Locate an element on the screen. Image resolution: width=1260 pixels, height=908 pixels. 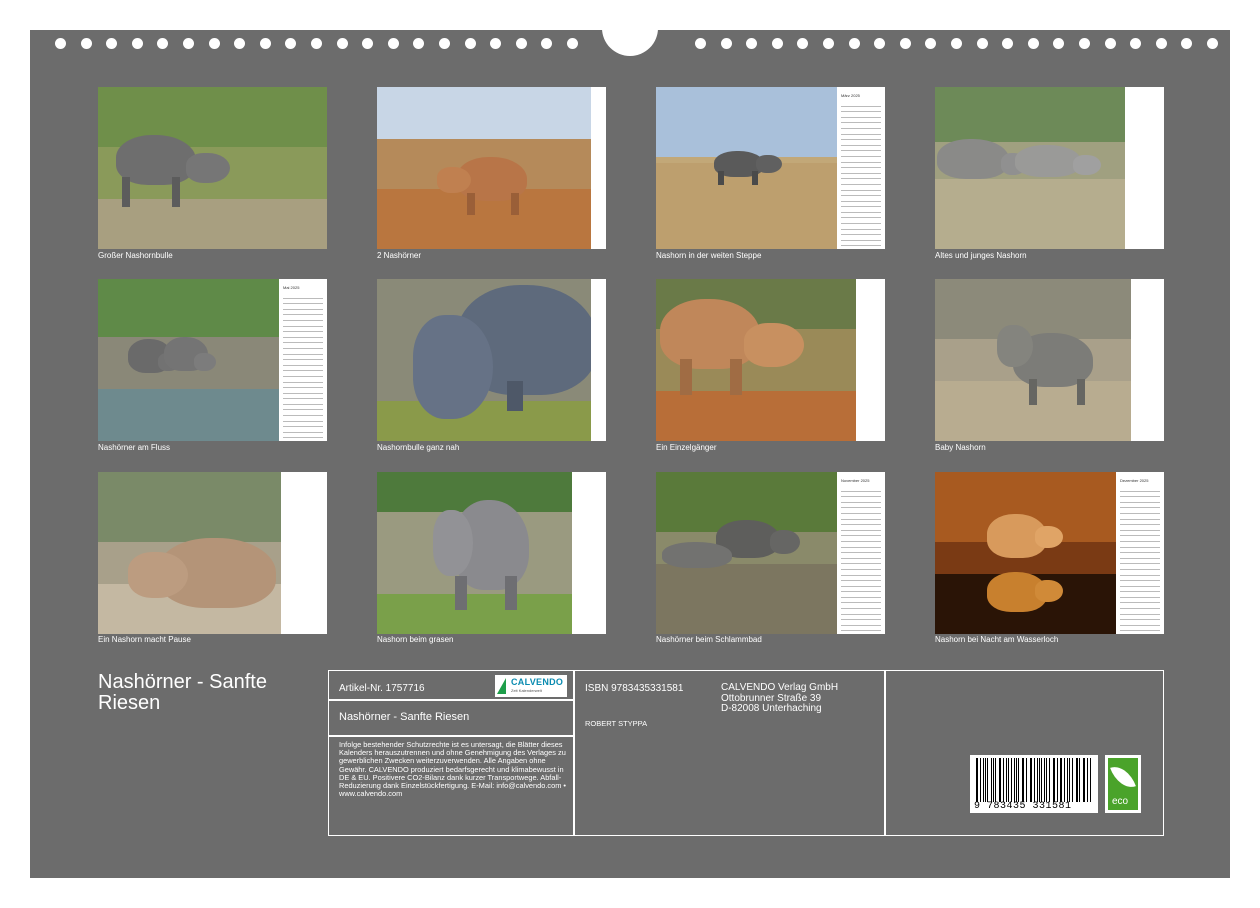
hanger-cutout is located at coordinates (630, 42).